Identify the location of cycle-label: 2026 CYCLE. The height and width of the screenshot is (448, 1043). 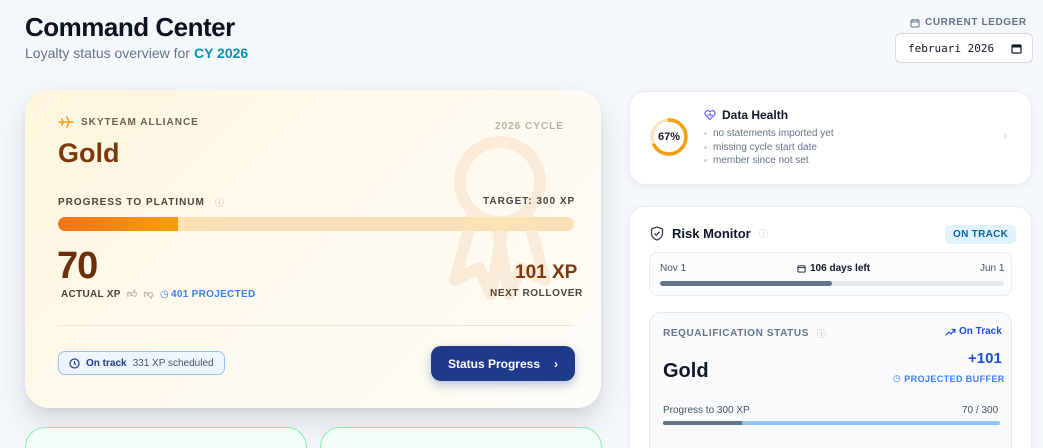
(529, 126).